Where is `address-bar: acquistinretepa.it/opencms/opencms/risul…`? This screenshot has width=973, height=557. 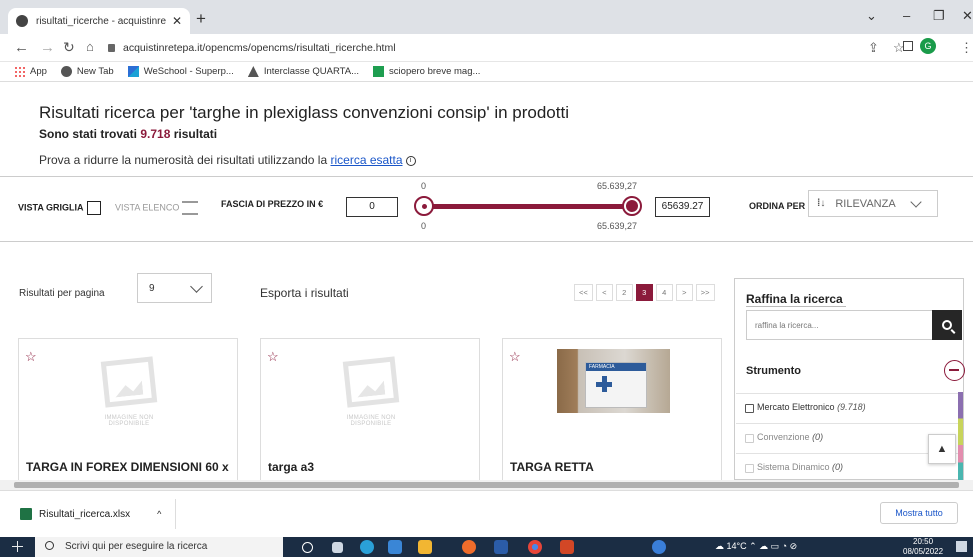
address-bar: acquistinretepa.it/opencms/opencms/risul… is located at coordinates (483, 48).